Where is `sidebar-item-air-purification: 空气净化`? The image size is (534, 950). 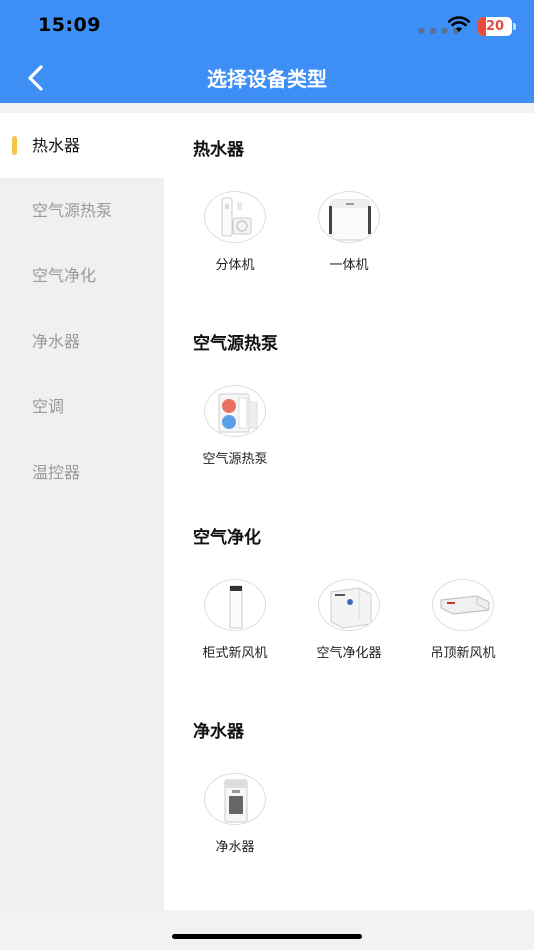 sidebar-item-air-purification: 空气净化 is located at coordinates (82, 275).